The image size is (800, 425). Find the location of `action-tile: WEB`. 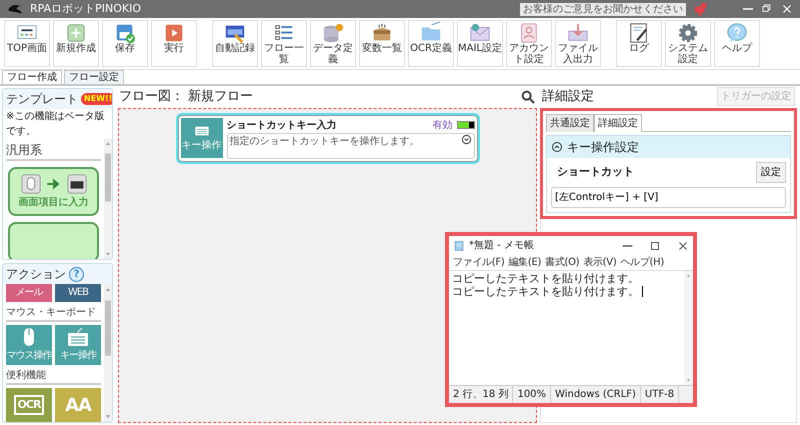

action-tile: WEB is located at coordinates (78, 293).